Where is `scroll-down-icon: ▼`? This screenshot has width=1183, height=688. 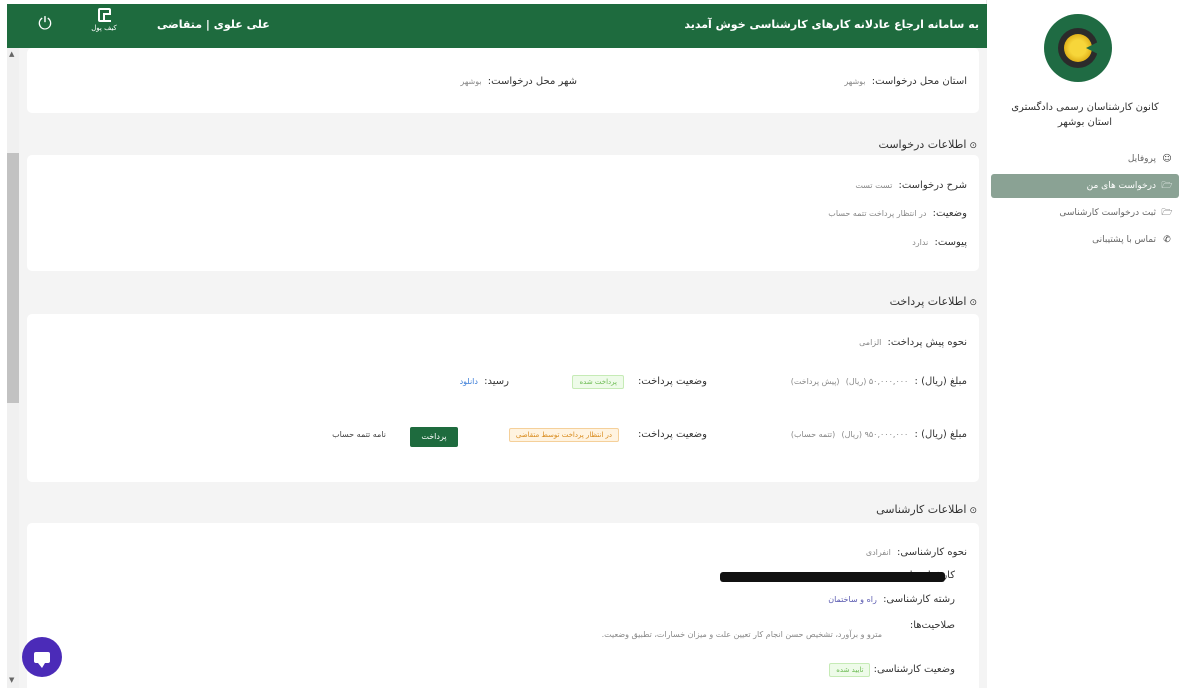
scroll-down-icon: ▼ is located at coordinates (11, 680).